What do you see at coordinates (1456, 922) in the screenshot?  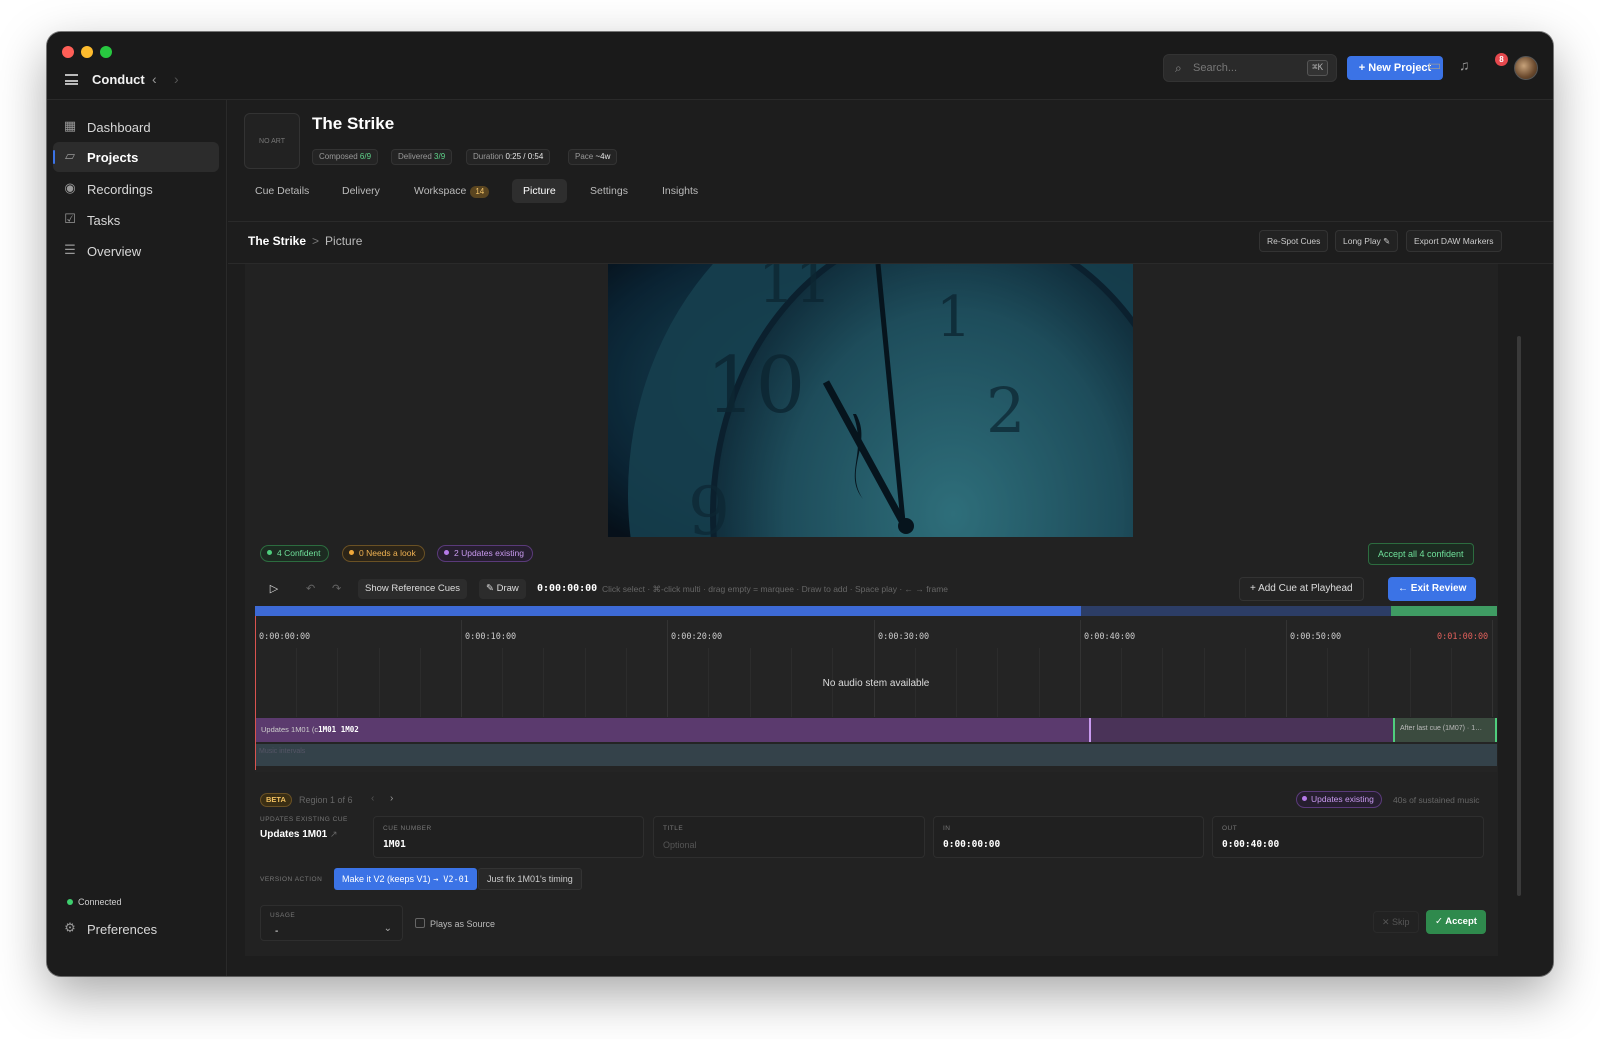 I see `accept-button: ✓ Accept` at bounding box center [1456, 922].